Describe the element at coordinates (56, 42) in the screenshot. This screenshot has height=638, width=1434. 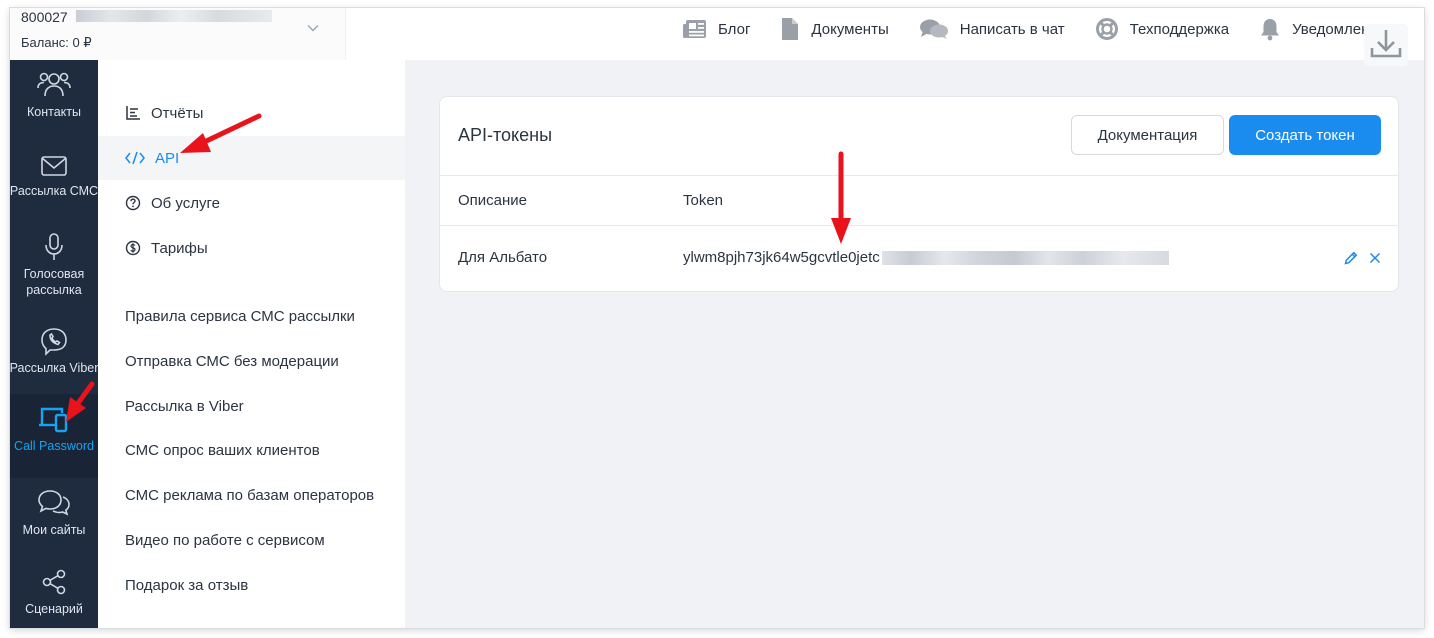
I see `account-balance: Баланс: 0 ₽` at that location.